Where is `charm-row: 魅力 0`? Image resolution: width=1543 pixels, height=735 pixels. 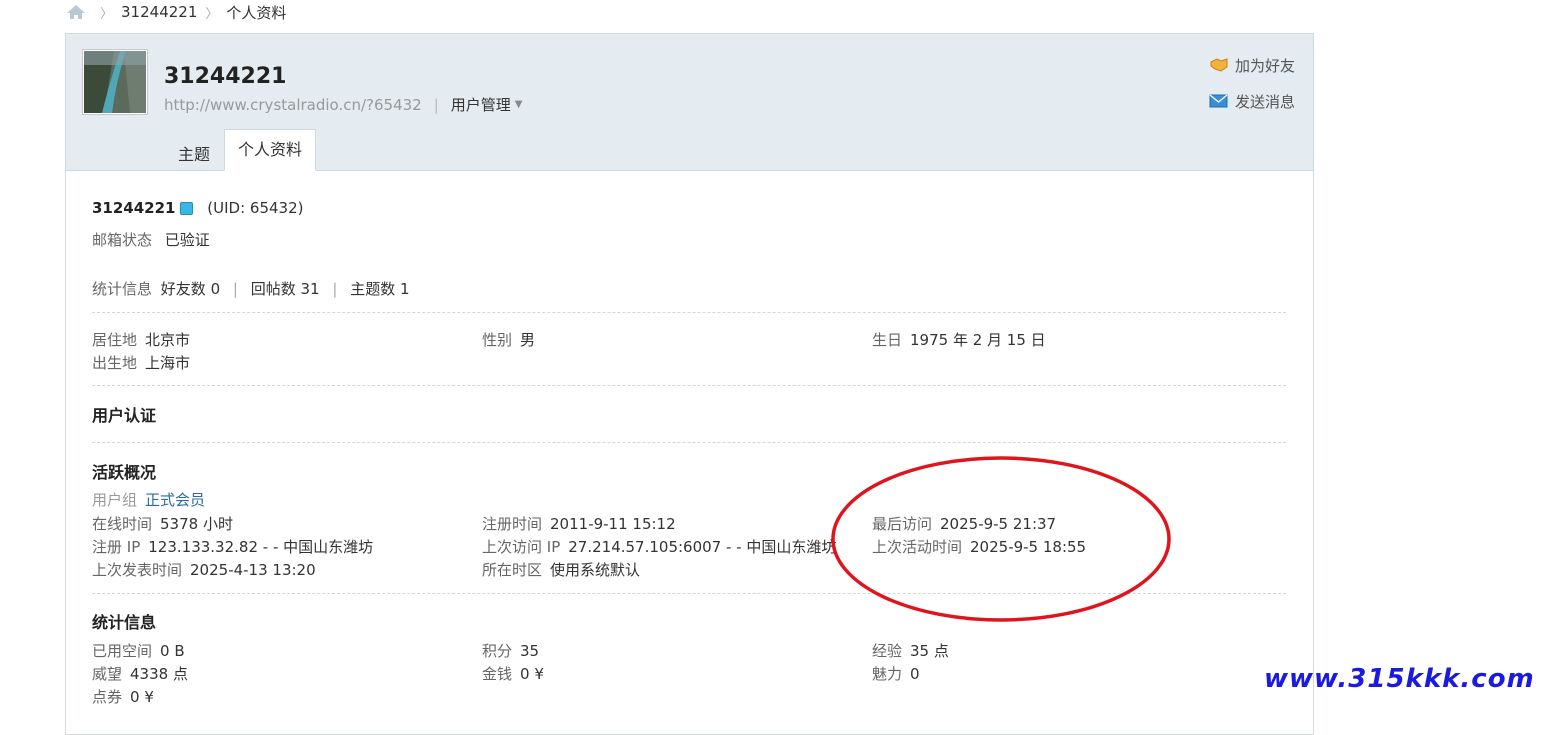
charm-row: 魅力 0 is located at coordinates (896, 673).